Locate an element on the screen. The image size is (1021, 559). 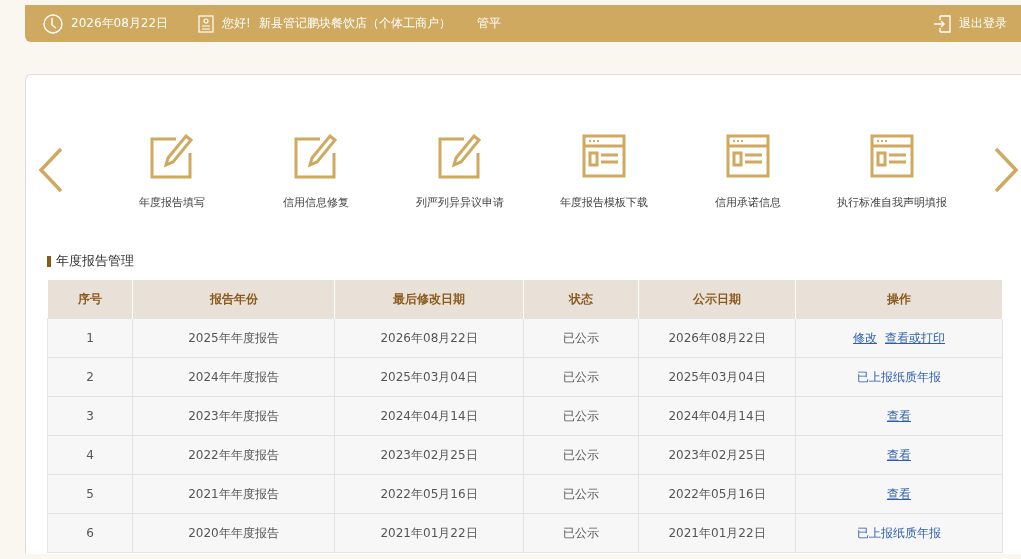
shortcut-item: 列严列异异议申请 is located at coordinates (460, 171).